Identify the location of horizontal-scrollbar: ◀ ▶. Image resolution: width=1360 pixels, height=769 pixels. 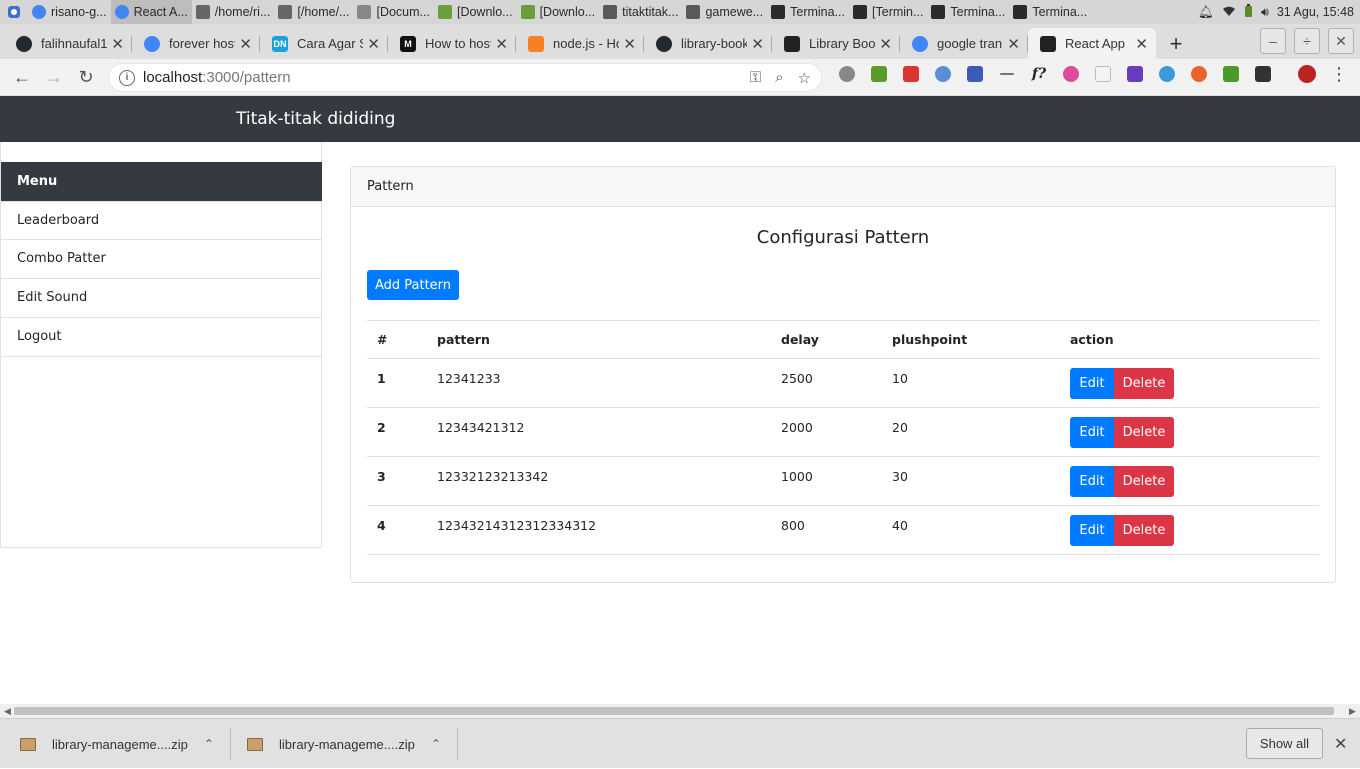
(680, 711).